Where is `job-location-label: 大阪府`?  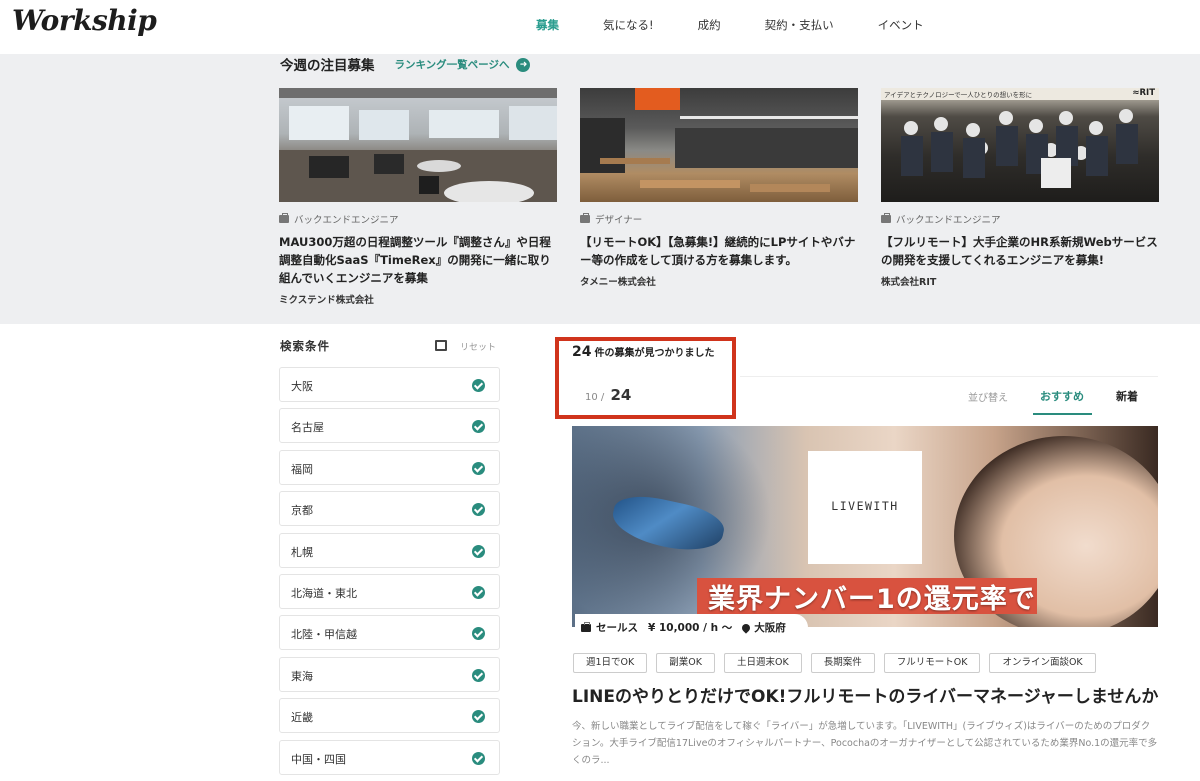
job-location-label: 大阪府 is located at coordinates (770, 628).